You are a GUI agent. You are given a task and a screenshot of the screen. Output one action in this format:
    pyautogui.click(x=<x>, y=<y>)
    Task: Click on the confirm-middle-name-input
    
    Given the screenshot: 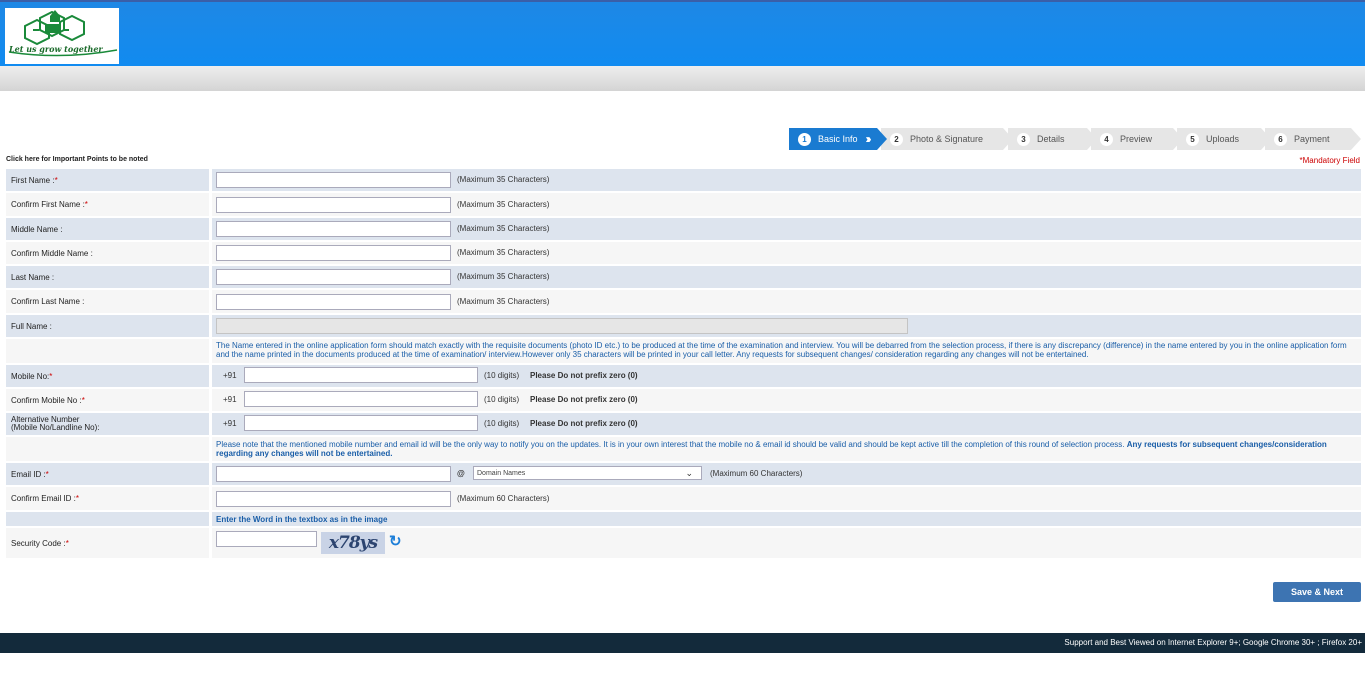 What is the action you would take?
    pyautogui.click(x=333, y=253)
    